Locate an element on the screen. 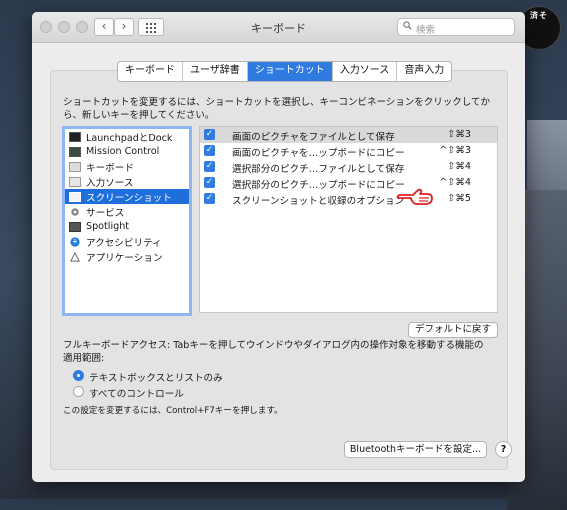 The width and height of the screenshot is (567, 510). shortcut-row: ✓ 画面のピクチャをファイルとして保存 ⇧⌘3 is located at coordinates (348, 135).